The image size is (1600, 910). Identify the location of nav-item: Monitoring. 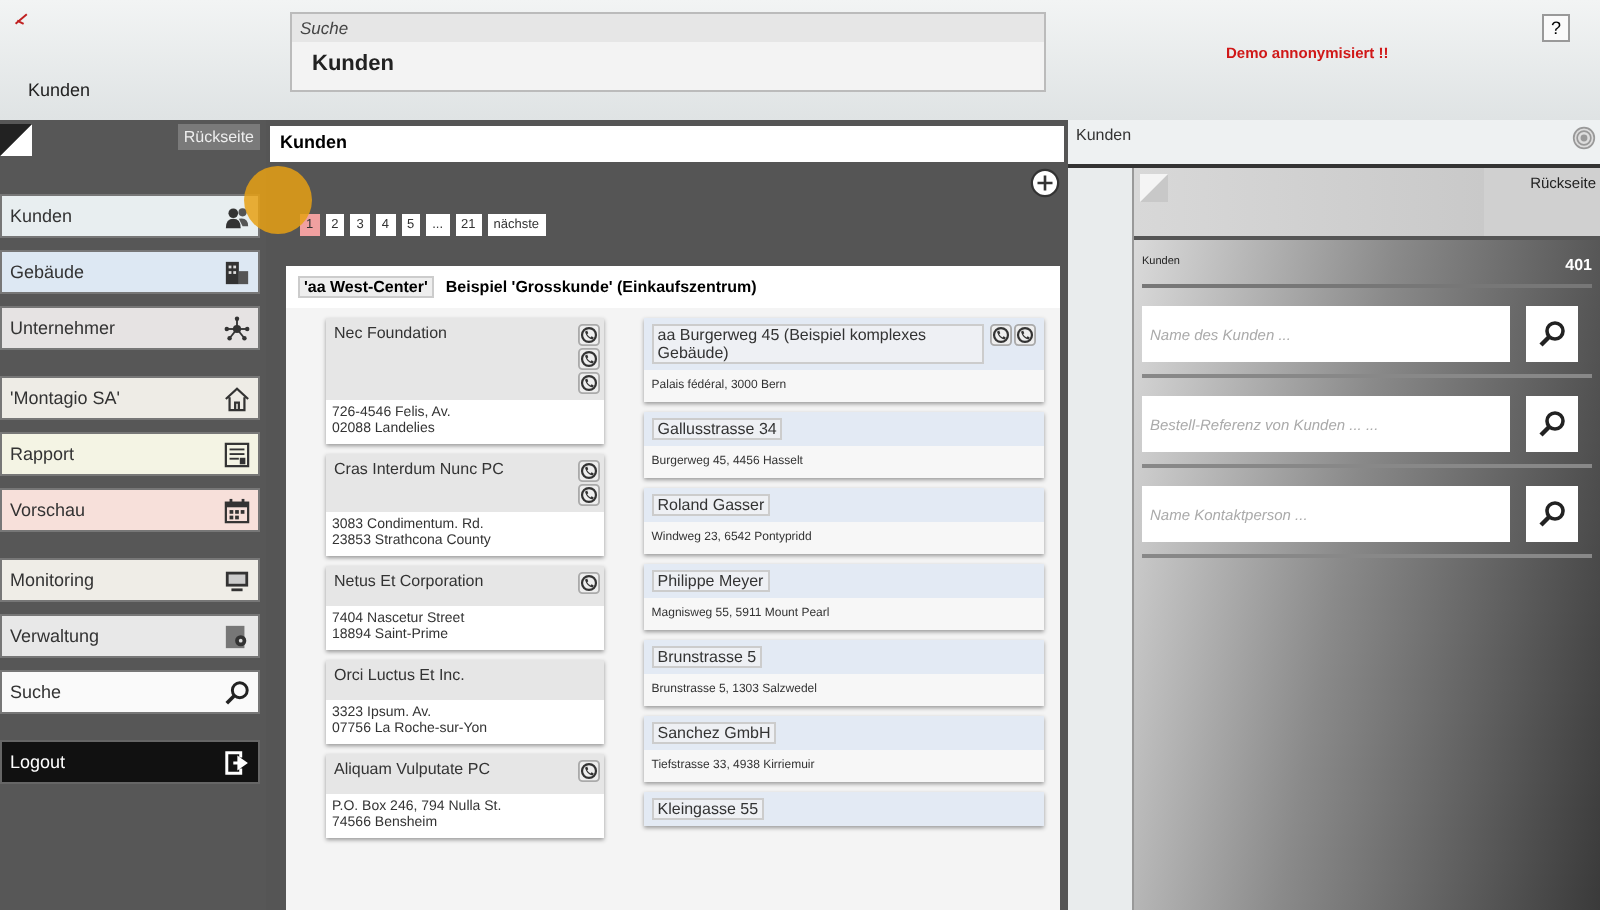
(130, 580).